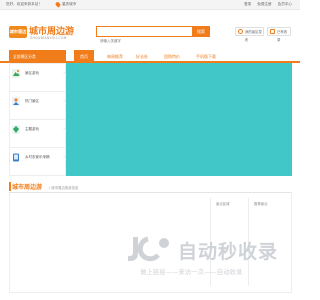 The width and height of the screenshot is (320, 300). I want to click on site-subtitle: ZHOUBIANYOU.COM, so click(48, 38).